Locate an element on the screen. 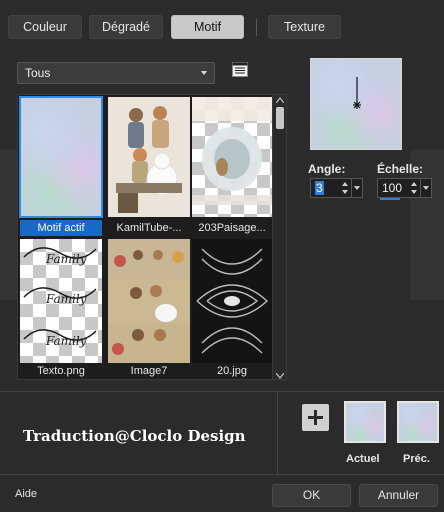 This screenshot has width=444, height=512. crosshair-icon is located at coordinates (357, 105).